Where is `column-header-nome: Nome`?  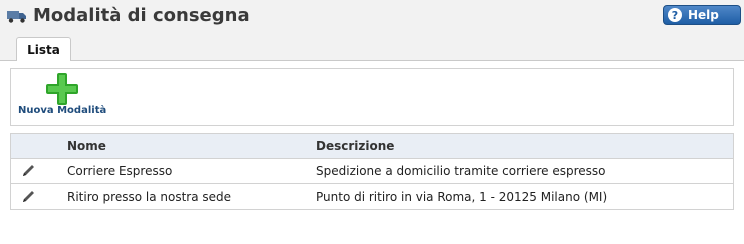
column-header-nome: Nome is located at coordinates (86, 146).